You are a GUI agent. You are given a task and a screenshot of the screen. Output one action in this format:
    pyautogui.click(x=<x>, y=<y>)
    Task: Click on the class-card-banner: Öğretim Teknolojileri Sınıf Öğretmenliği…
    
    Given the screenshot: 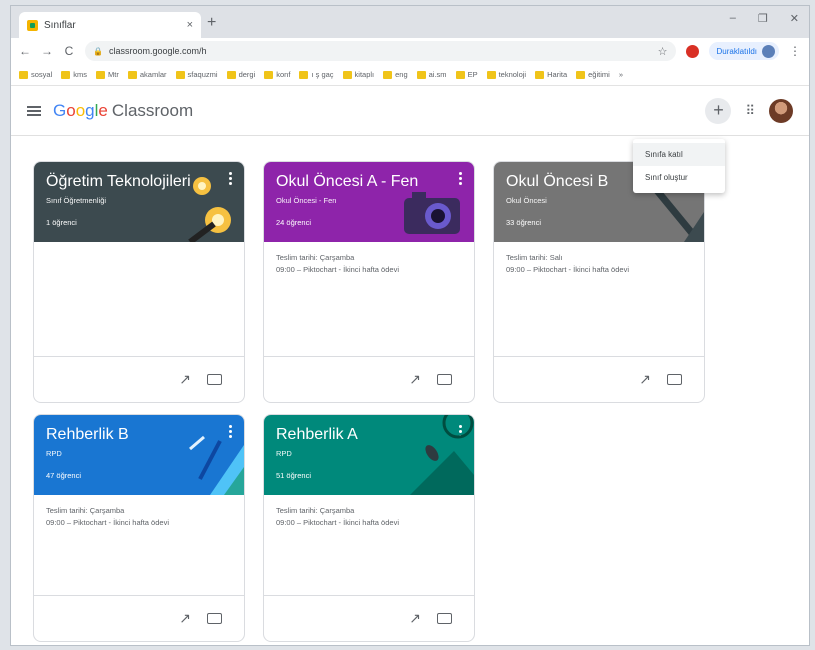 What is the action you would take?
    pyautogui.click(x=139, y=202)
    